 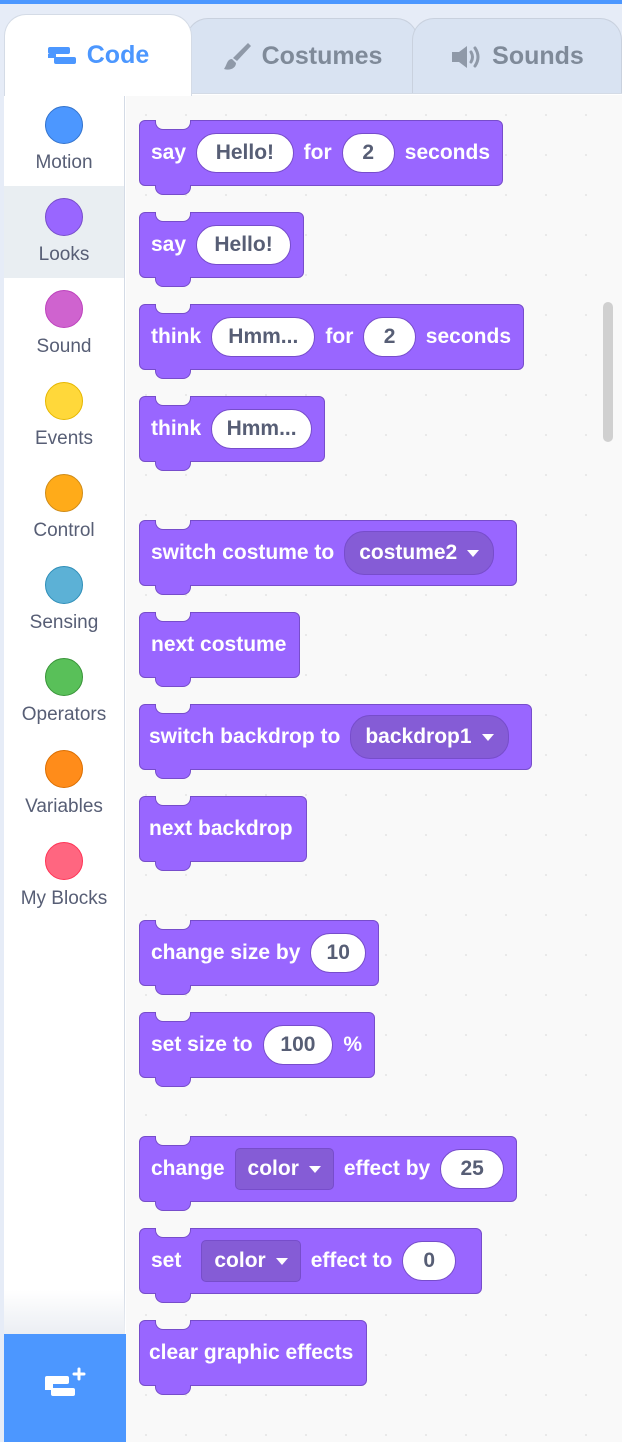 What do you see at coordinates (64, 714) in the screenshot?
I see `category-label: Operators` at bounding box center [64, 714].